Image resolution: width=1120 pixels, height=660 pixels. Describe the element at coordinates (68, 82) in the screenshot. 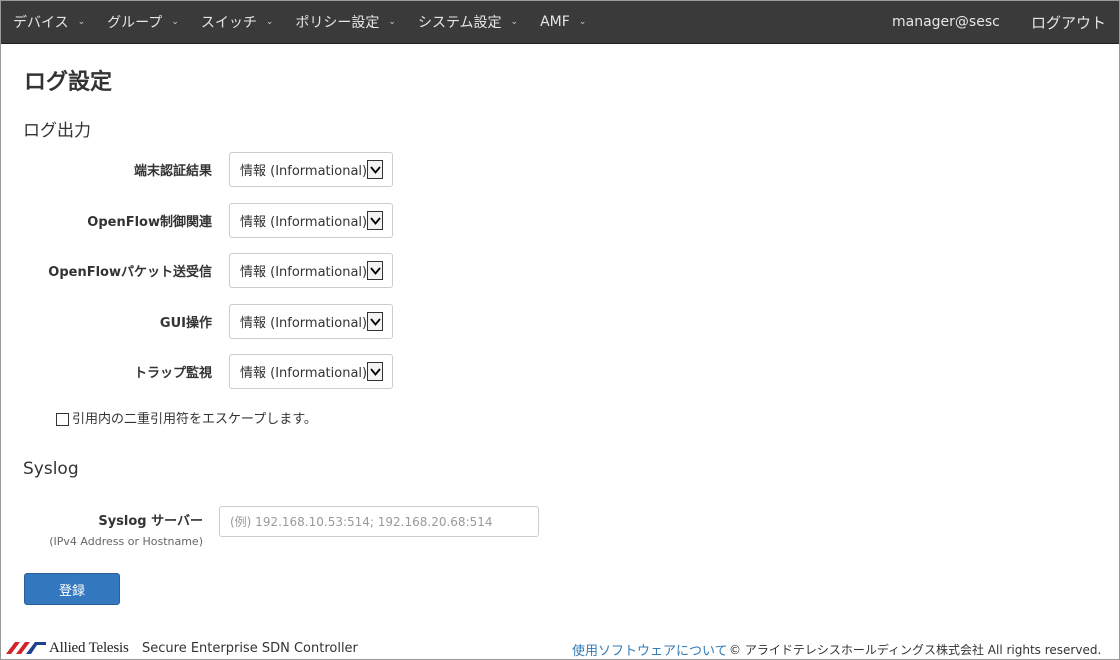

I see `page-title: ログ設定` at that location.